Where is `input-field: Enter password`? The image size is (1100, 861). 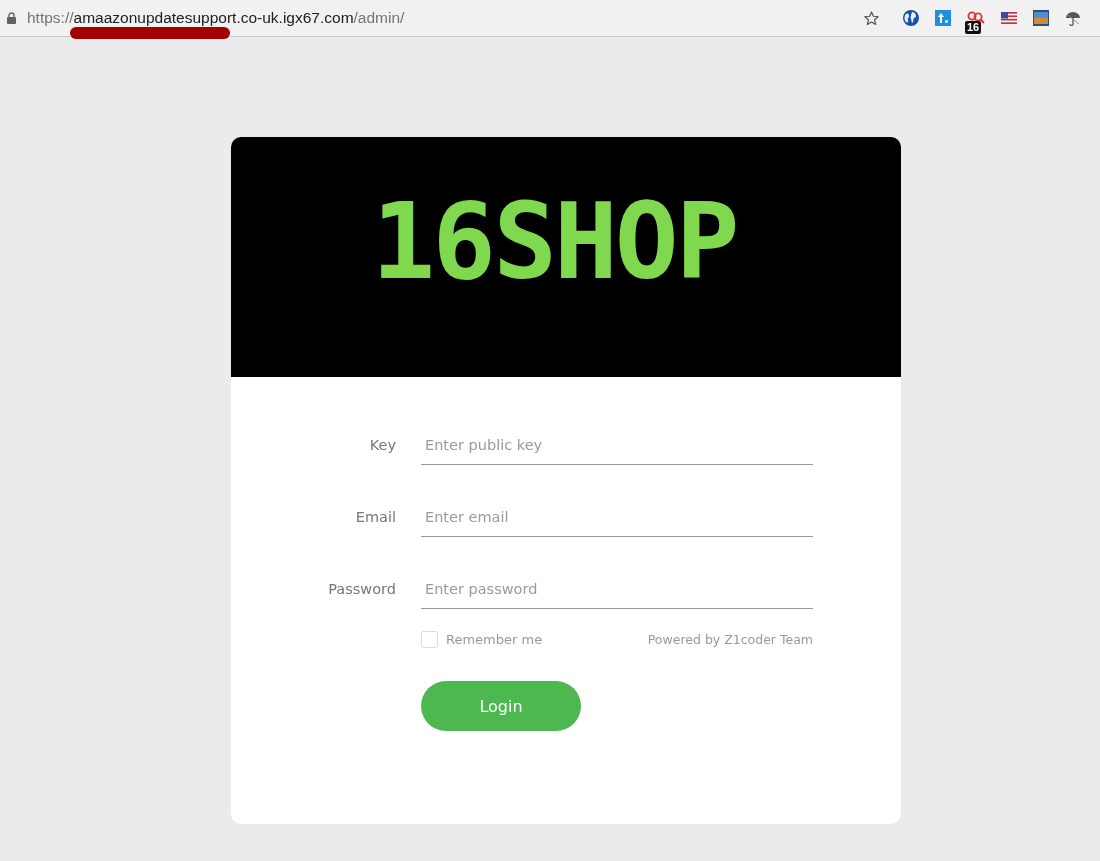 input-field: Enter password is located at coordinates (617, 589).